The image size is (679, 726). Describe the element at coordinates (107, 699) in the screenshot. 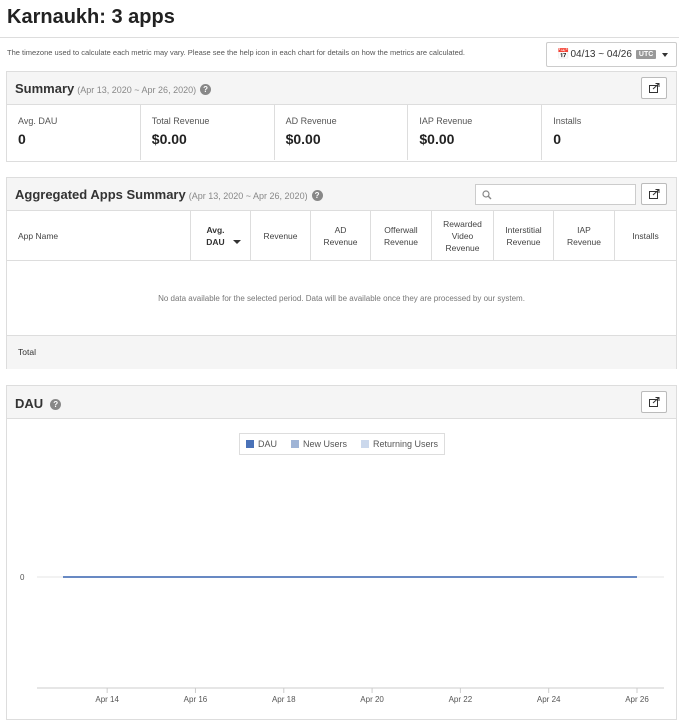

I see `x-tick-label: Apr 14` at that location.